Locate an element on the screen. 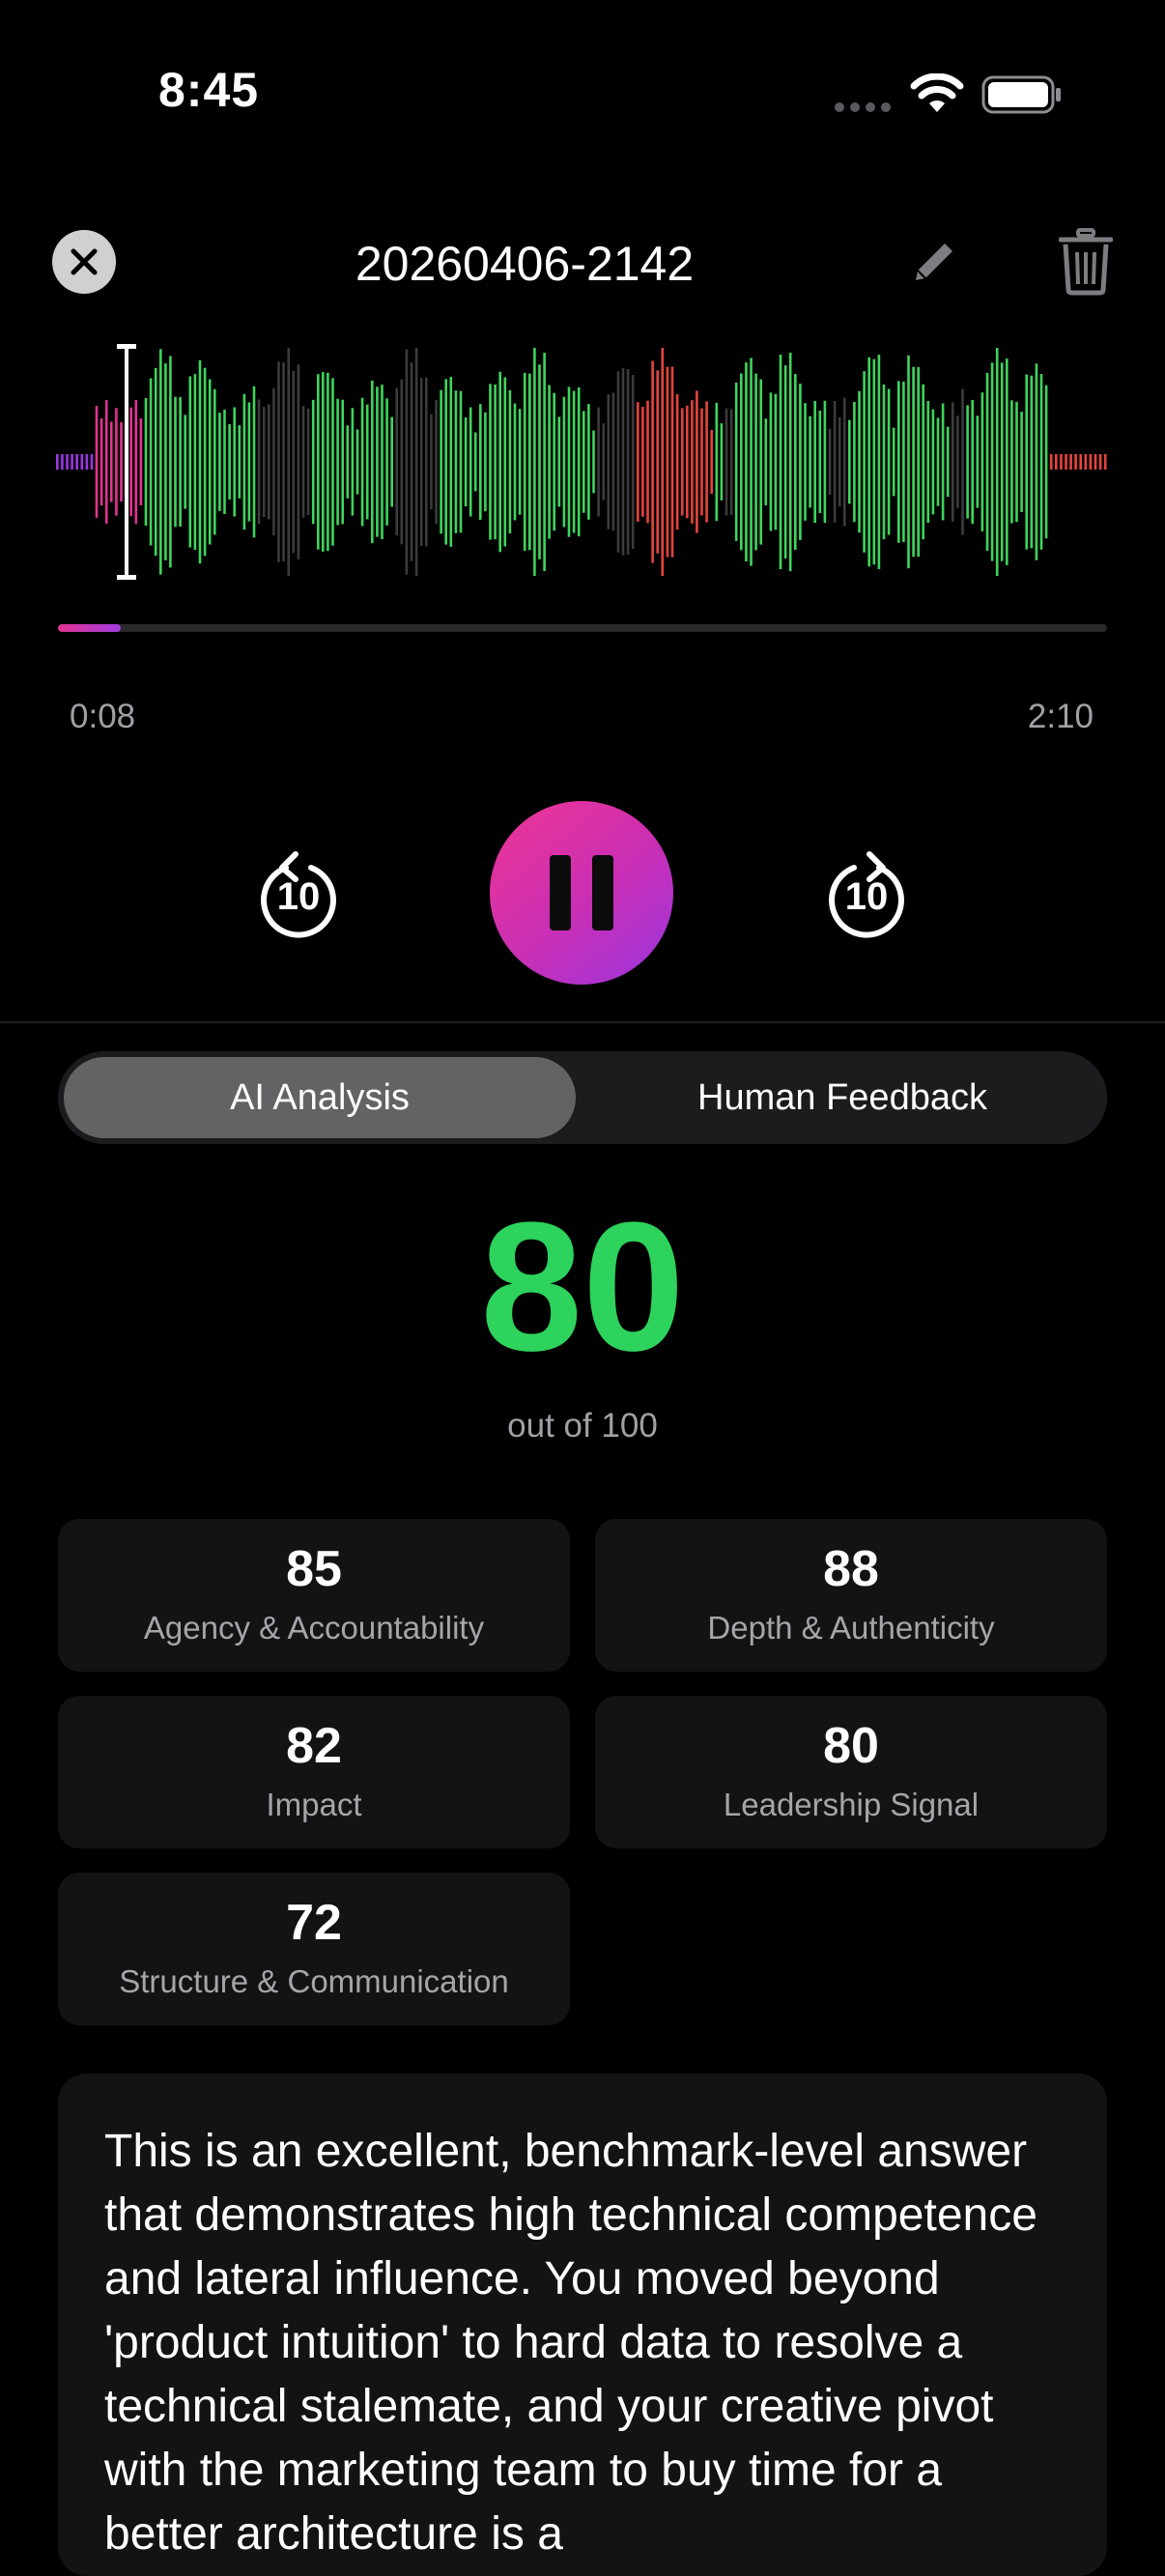  audio-waveform is located at coordinates (582, 462).